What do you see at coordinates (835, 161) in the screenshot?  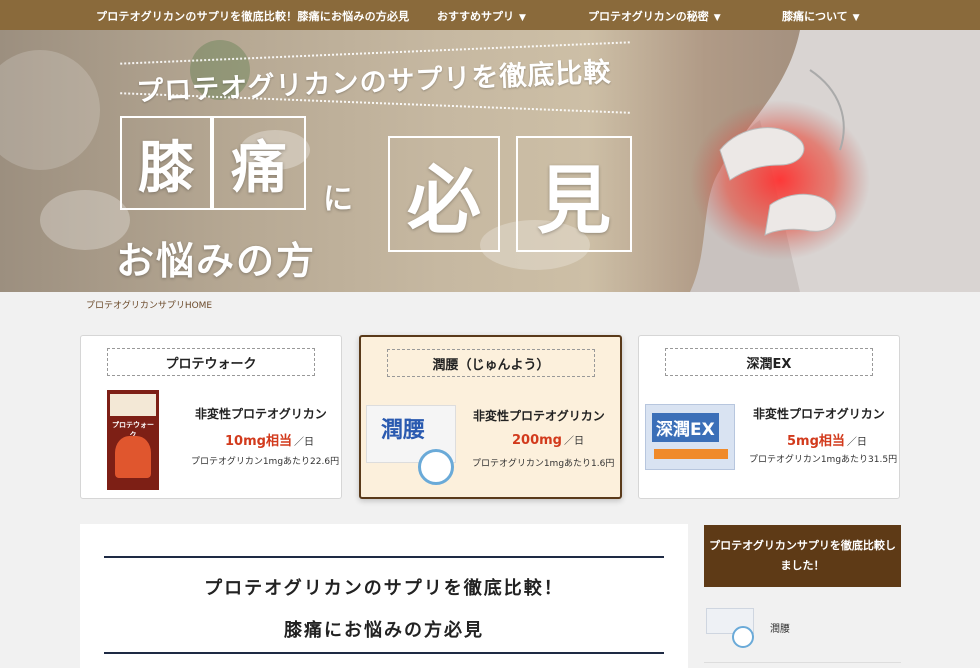 I see `knee-pain-illustration` at bounding box center [835, 161].